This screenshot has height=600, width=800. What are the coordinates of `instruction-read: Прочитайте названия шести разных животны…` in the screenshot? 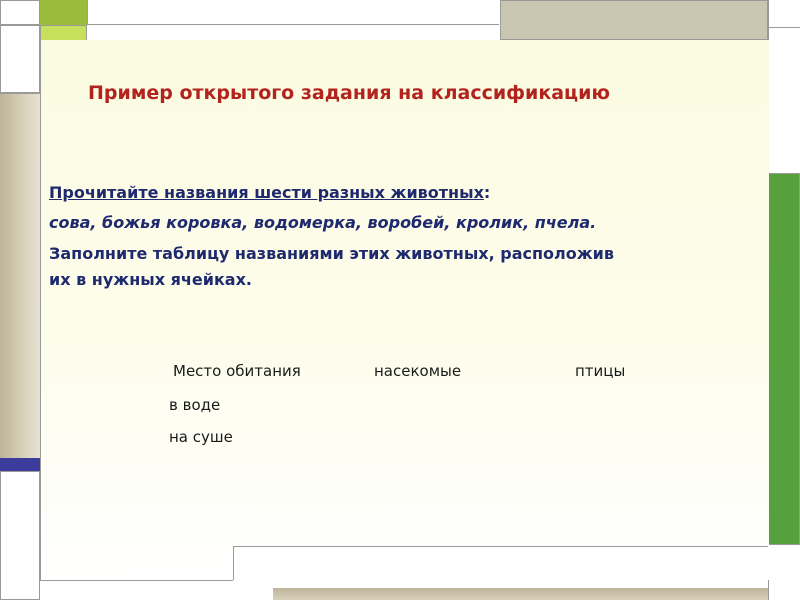 It's located at (269, 192).